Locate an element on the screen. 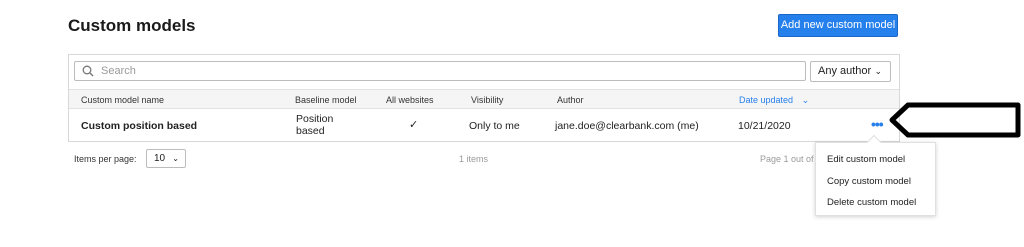 The image size is (1024, 247). baseline-cell: Position based is located at coordinates (315, 125).